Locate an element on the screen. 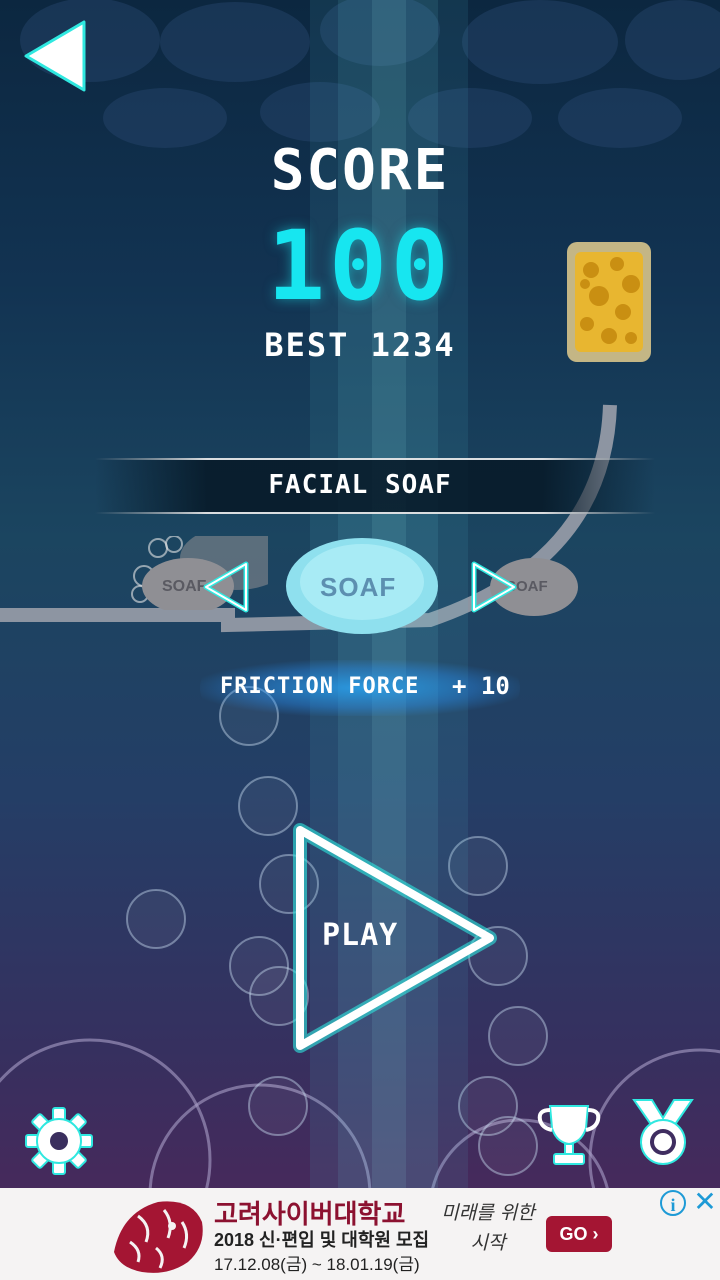  play-button: PLAY is located at coordinates (396, 938).